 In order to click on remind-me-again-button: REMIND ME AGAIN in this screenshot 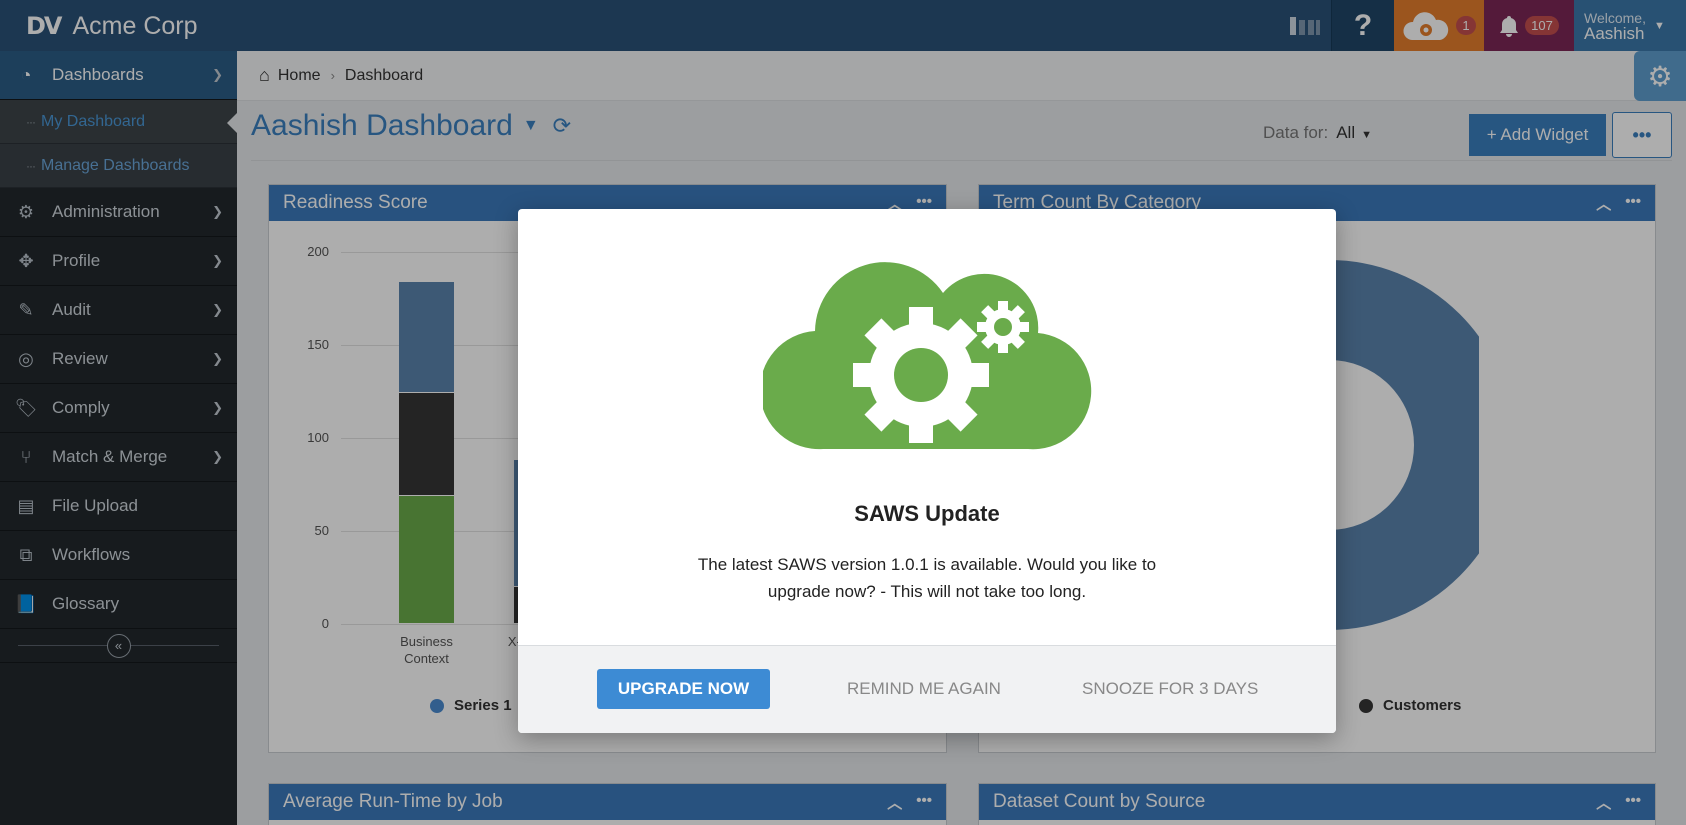, I will do `click(924, 689)`.